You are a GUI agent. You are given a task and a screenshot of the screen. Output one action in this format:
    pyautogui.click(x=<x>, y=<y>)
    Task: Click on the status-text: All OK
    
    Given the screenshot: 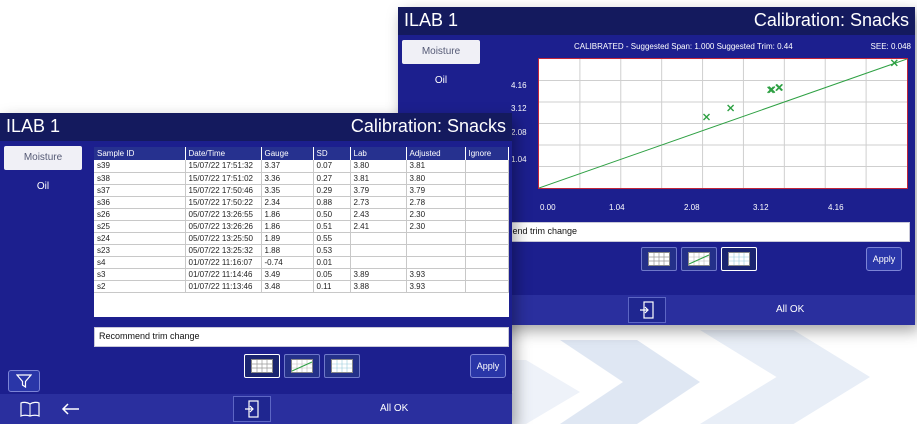 What is the action you would take?
    pyautogui.click(x=394, y=408)
    